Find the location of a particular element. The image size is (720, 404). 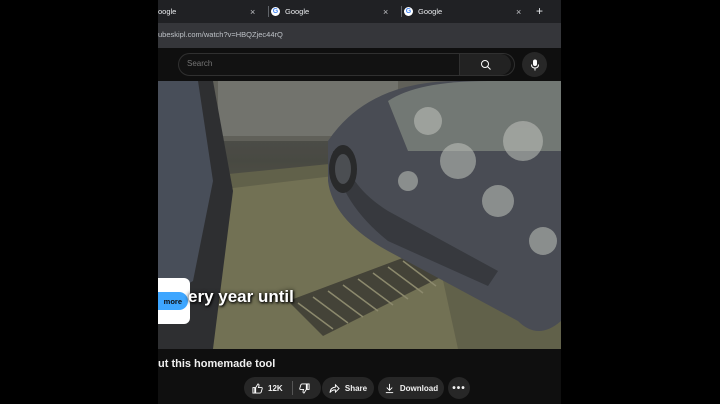

download-button: Download is located at coordinates (411, 388).